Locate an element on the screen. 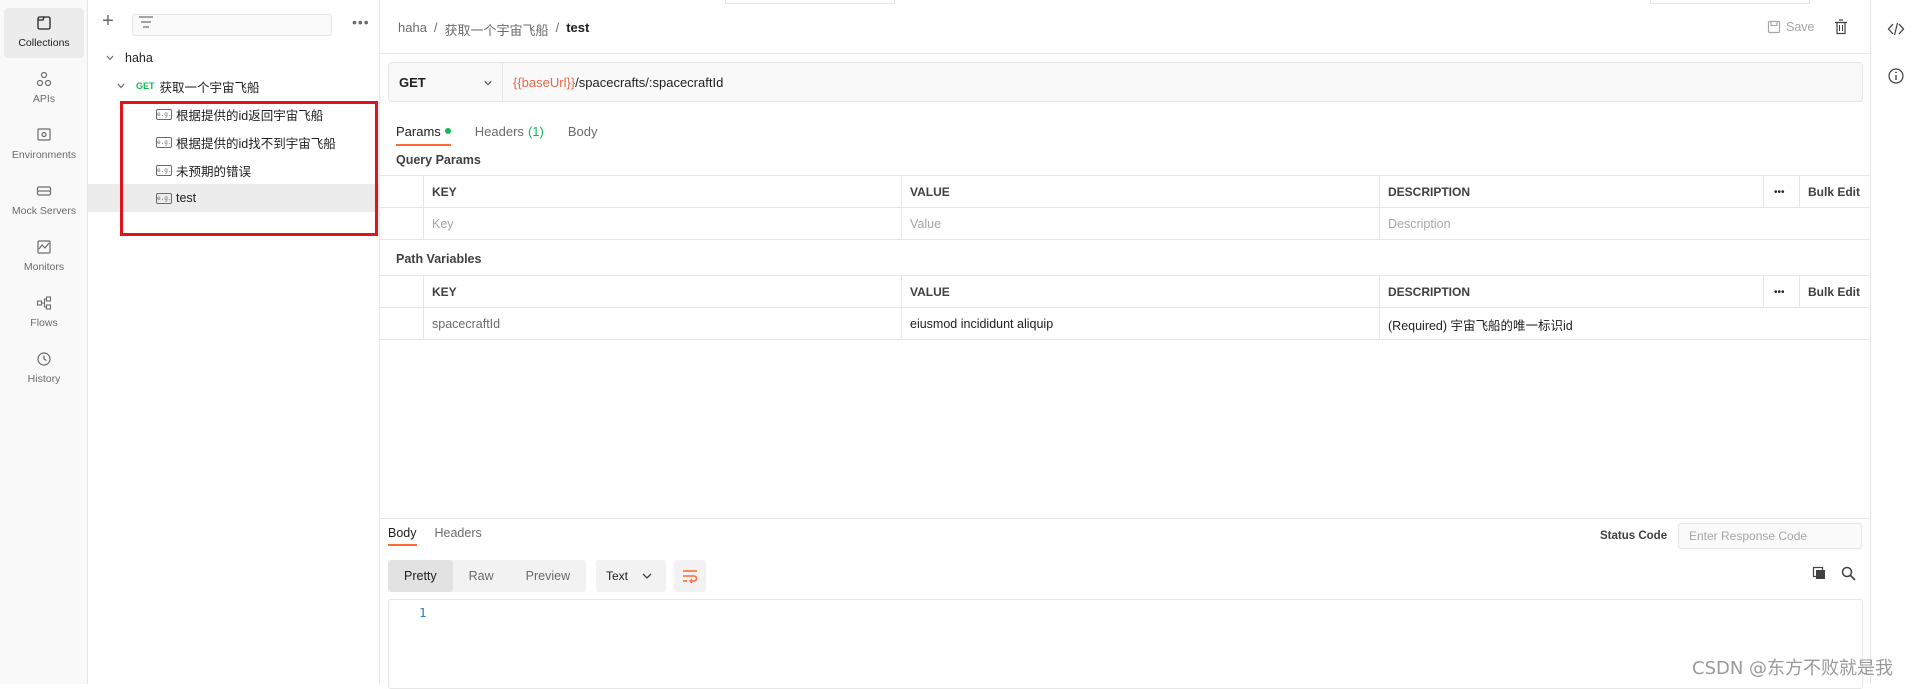  view-preview-button: Preview is located at coordinates (548, 576).